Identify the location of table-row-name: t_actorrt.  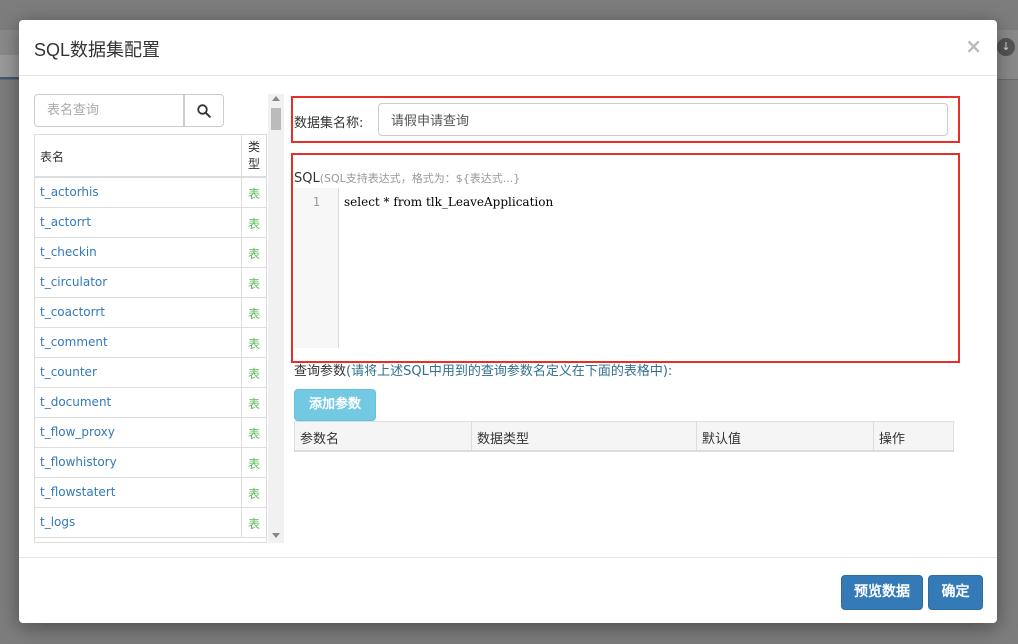
(65, 222).